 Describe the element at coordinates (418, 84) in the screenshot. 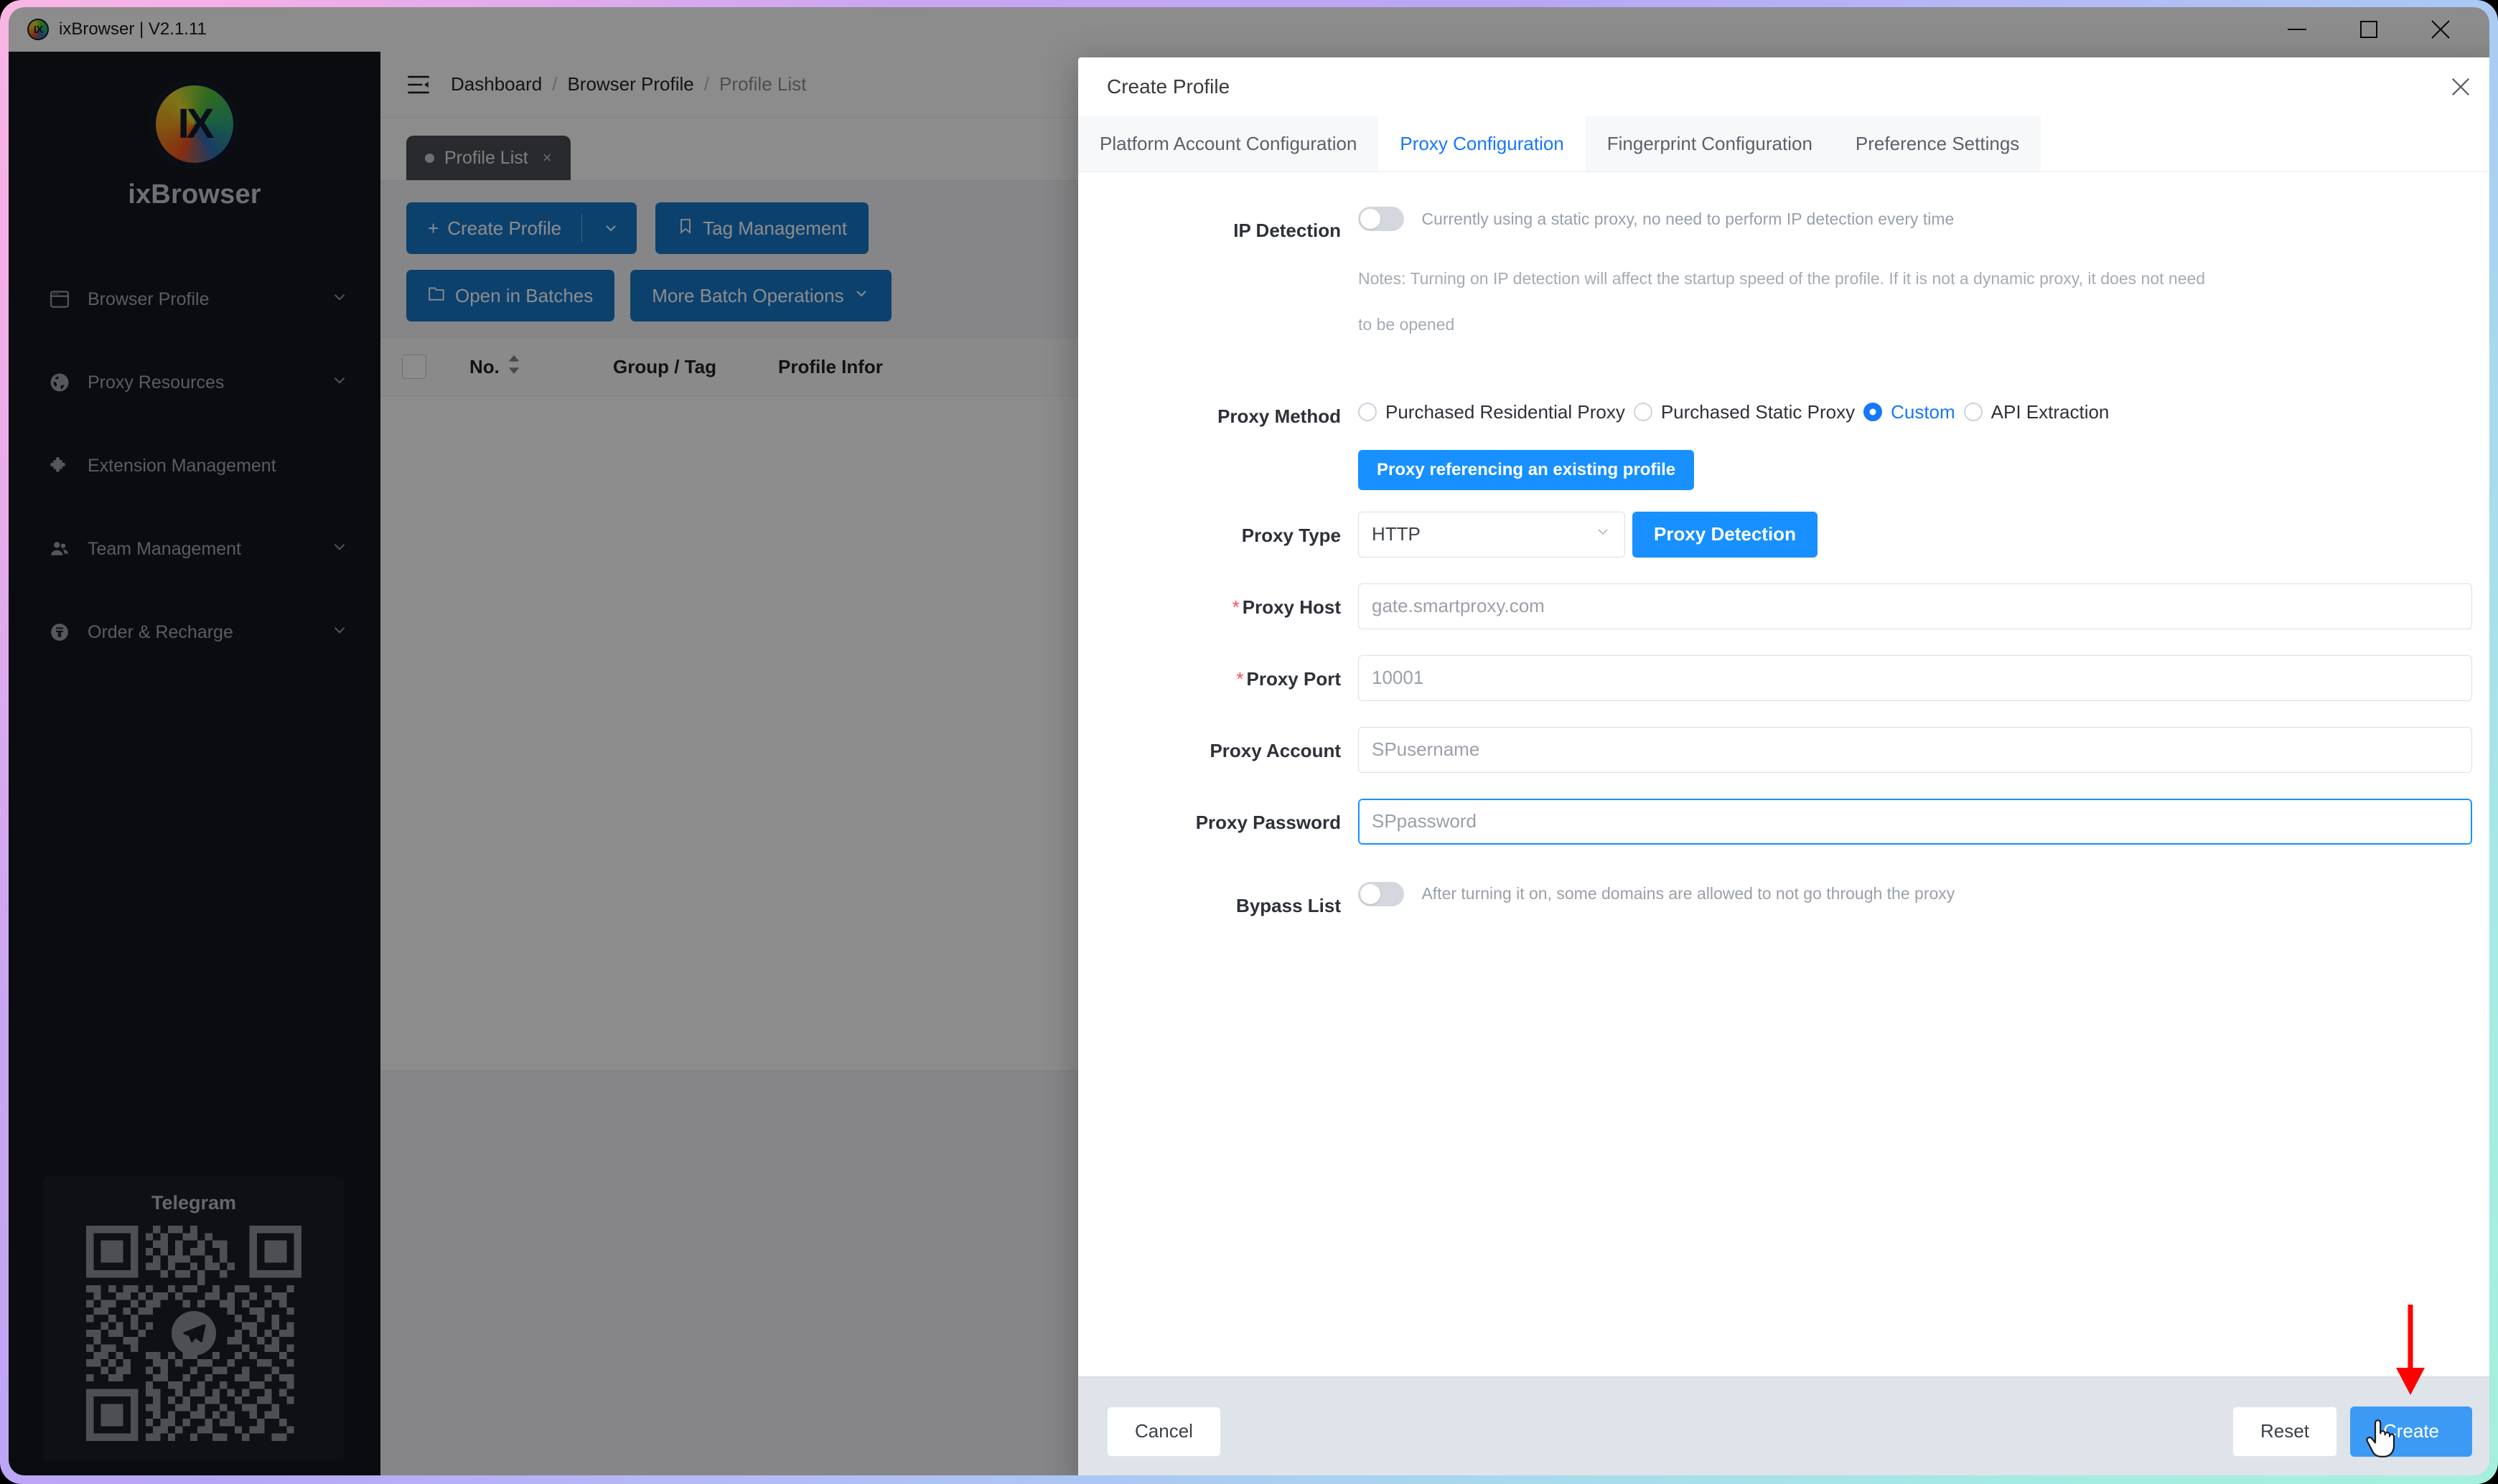

I see `sidebar-collapse-icon` at that location.